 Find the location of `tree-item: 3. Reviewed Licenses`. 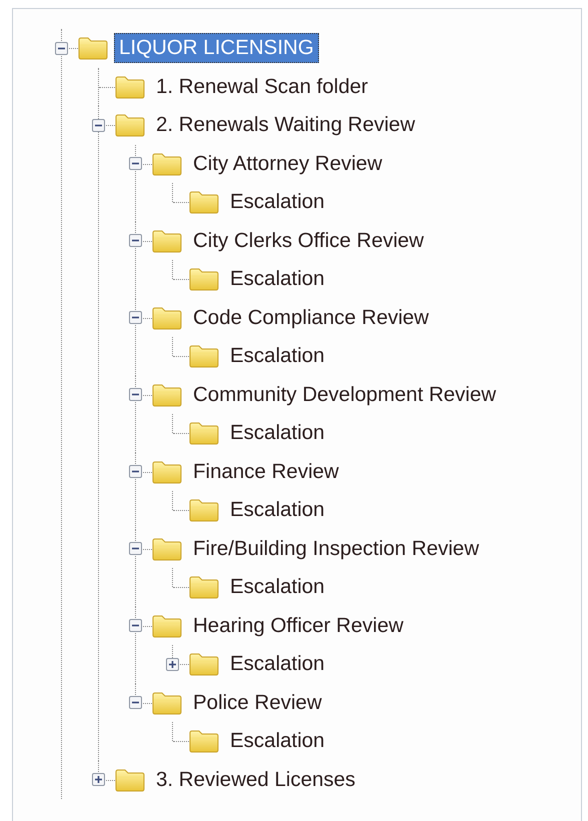

tree-item: 3. Reviewed Licenses is located at coordinates (255, 779).